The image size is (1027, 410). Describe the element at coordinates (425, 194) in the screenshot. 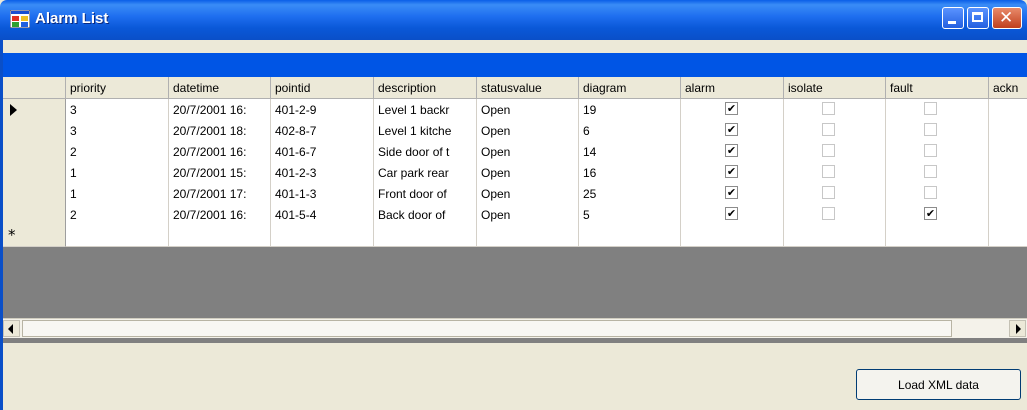

I see `cell-description: Front door of` at that location.